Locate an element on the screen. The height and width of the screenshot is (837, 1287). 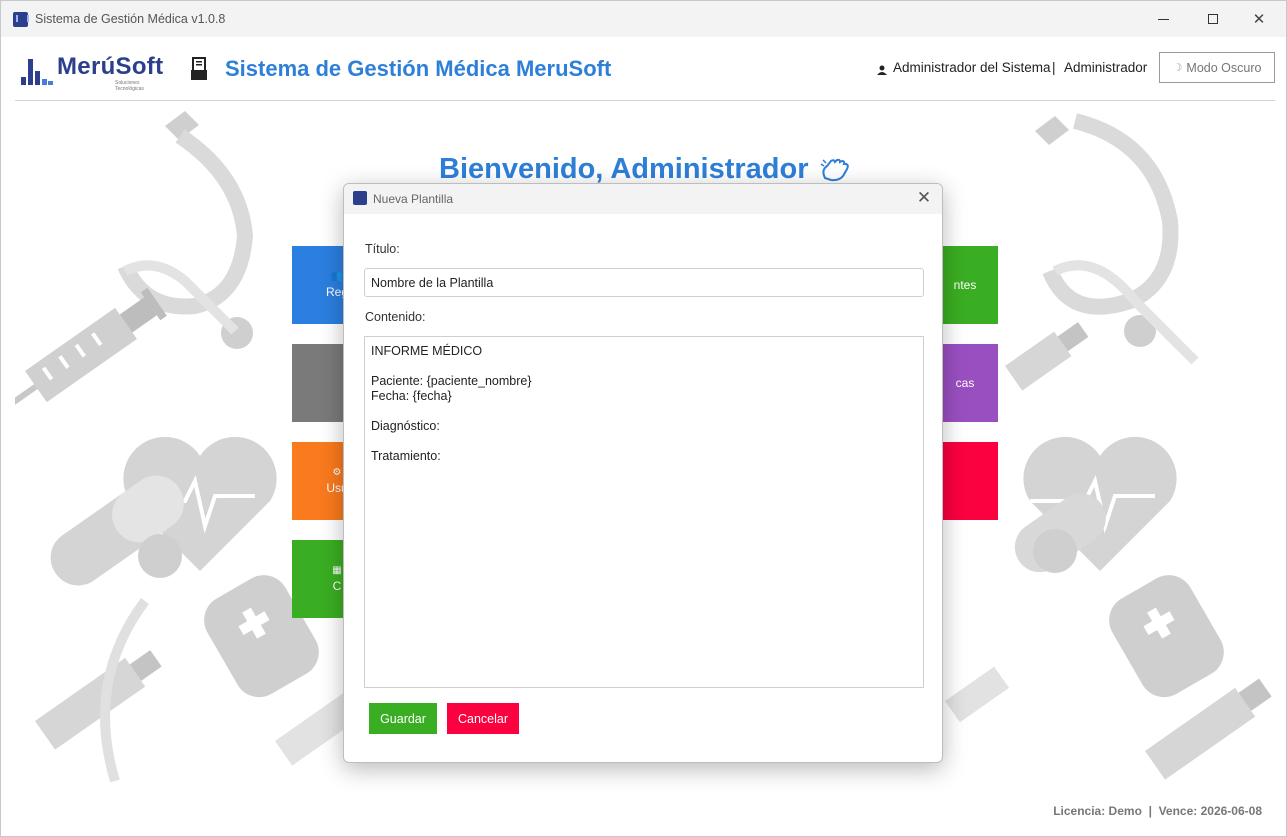
tile-pacientes-label: ntes is located at coordinates (965, 285).